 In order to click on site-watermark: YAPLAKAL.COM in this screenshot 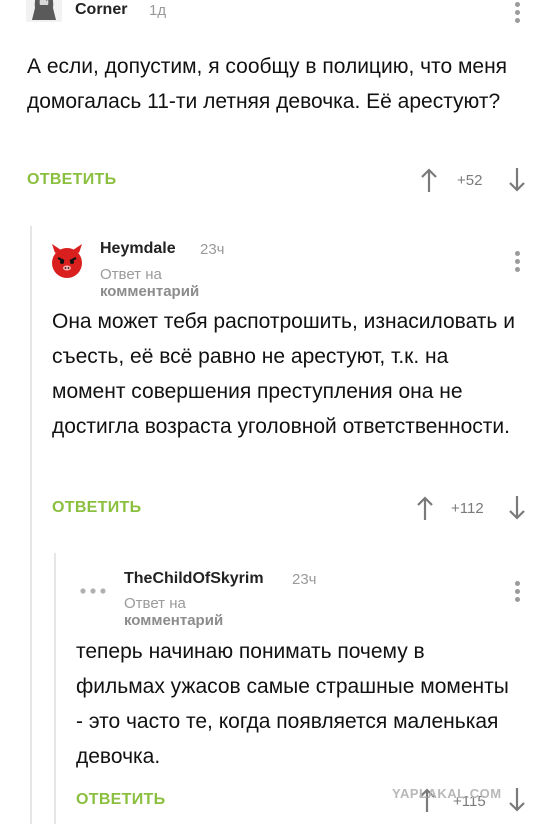, I will do `click(447, 793)`.